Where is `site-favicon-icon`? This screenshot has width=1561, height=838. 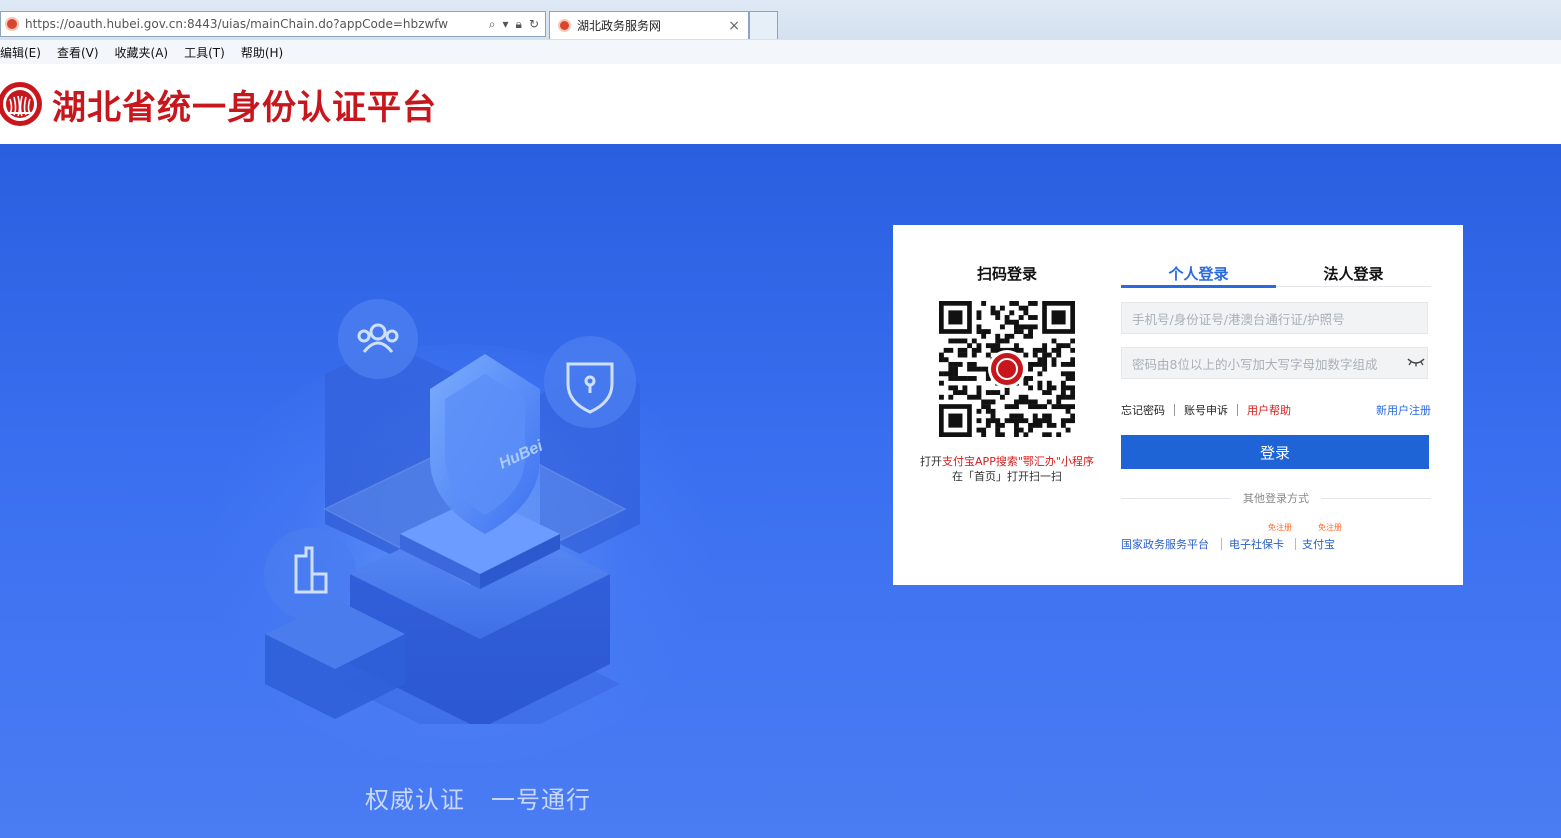 site-favicon-icon is located at coordinates (12, 24).